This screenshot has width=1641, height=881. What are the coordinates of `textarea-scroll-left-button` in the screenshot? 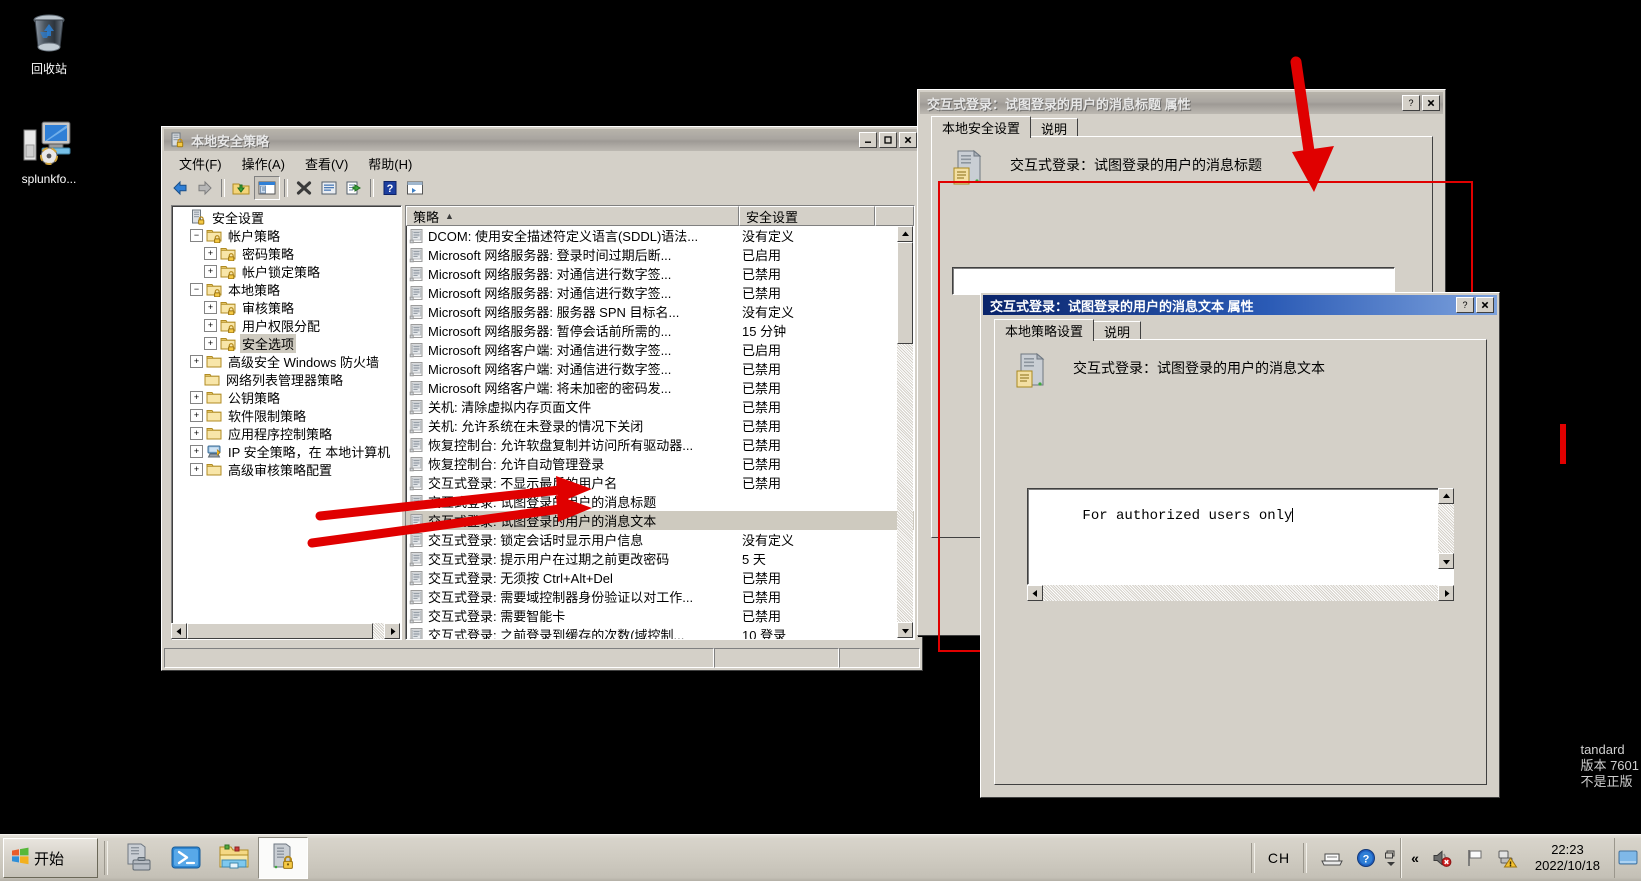 It's located at (1035, 593).